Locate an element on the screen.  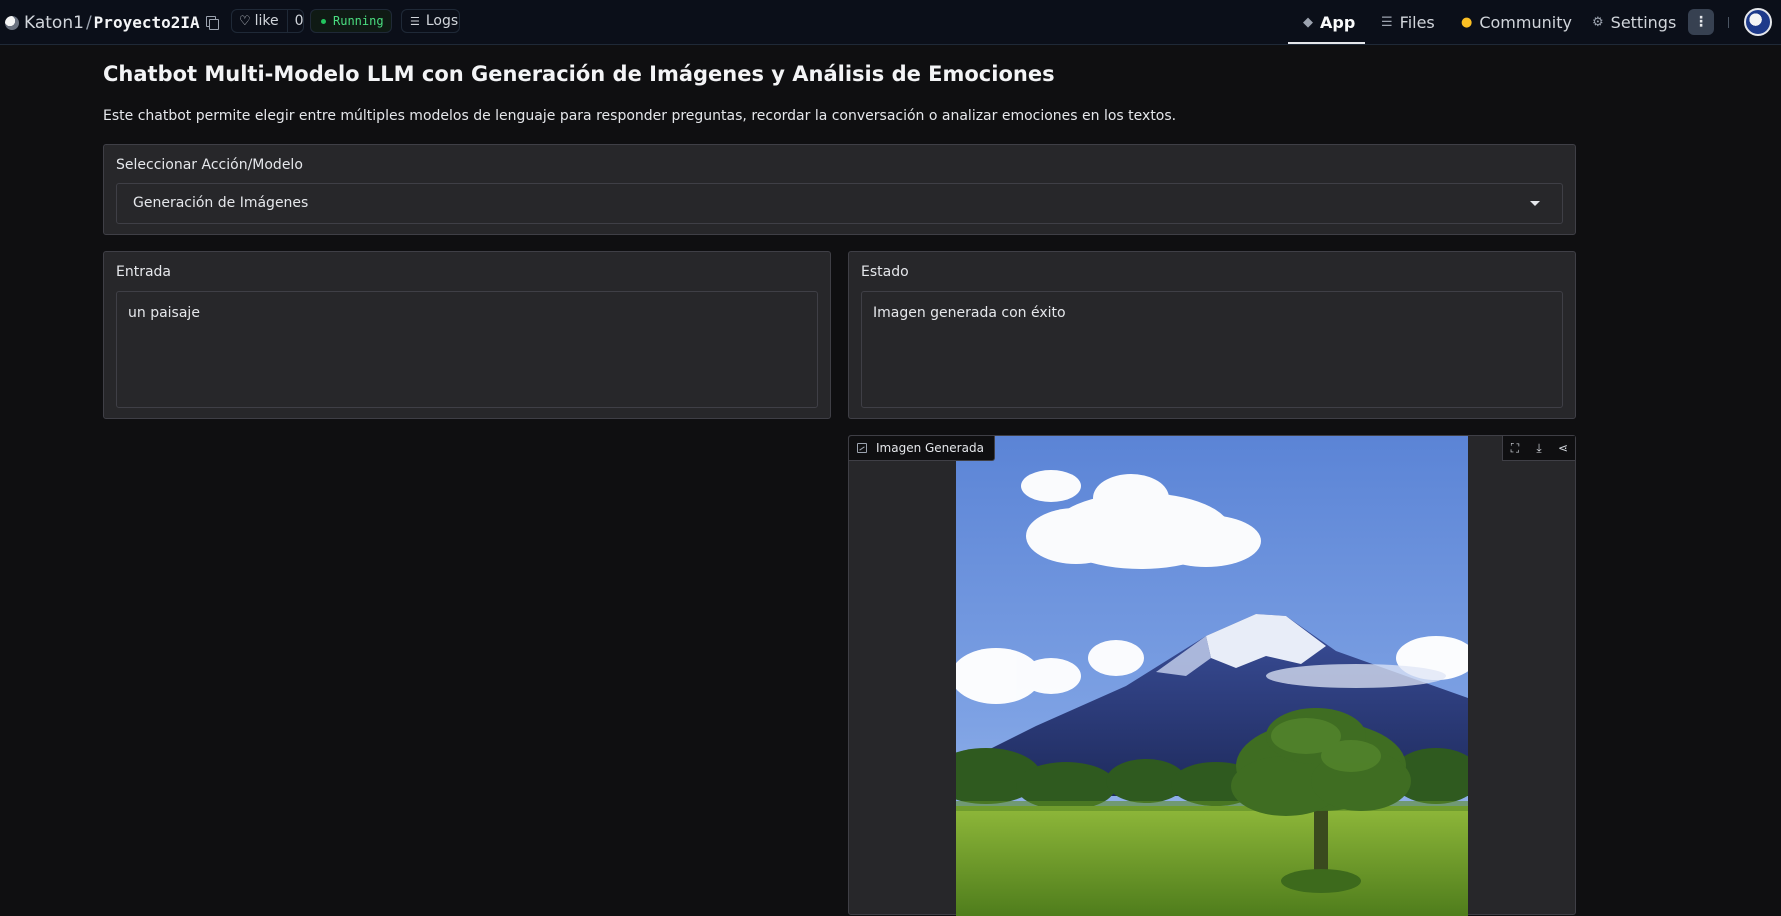
space-logo-icon is located at coordinates (12, 22).